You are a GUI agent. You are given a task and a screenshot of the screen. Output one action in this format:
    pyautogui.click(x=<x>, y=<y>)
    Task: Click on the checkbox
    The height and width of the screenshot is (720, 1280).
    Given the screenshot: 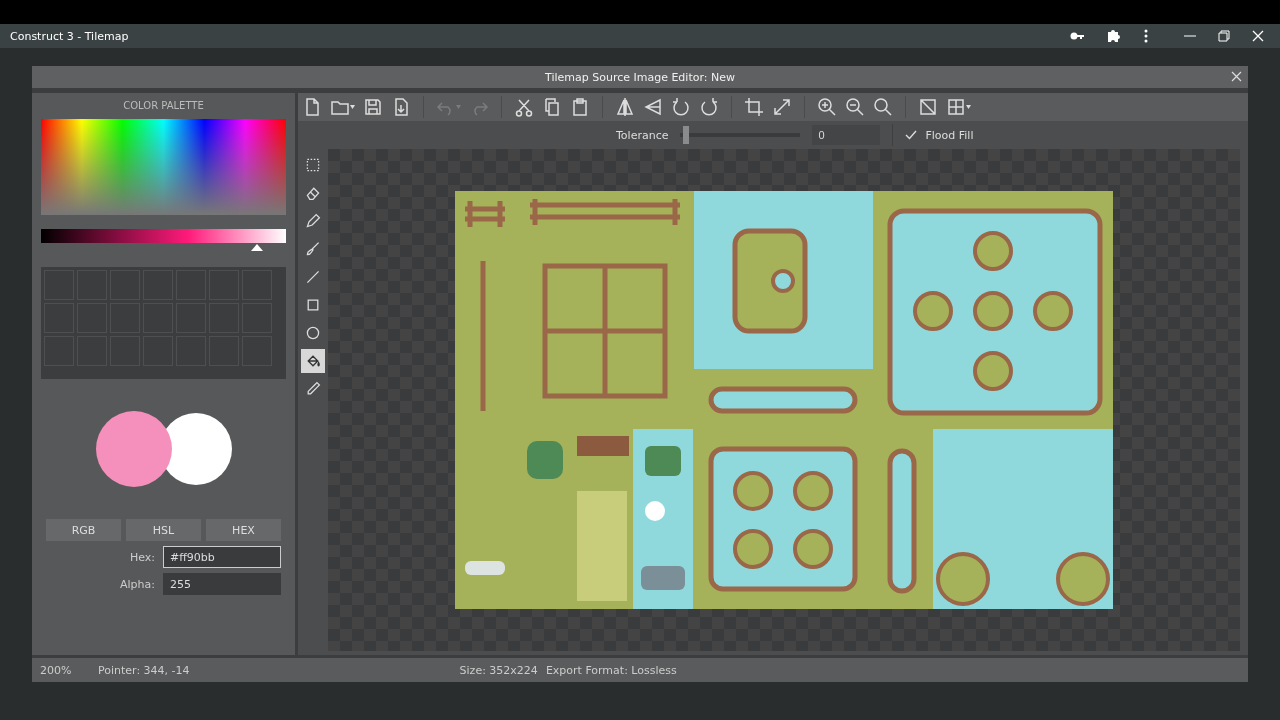 What is the action you would take?
    pyautogui.click(x=911, y=135)
    